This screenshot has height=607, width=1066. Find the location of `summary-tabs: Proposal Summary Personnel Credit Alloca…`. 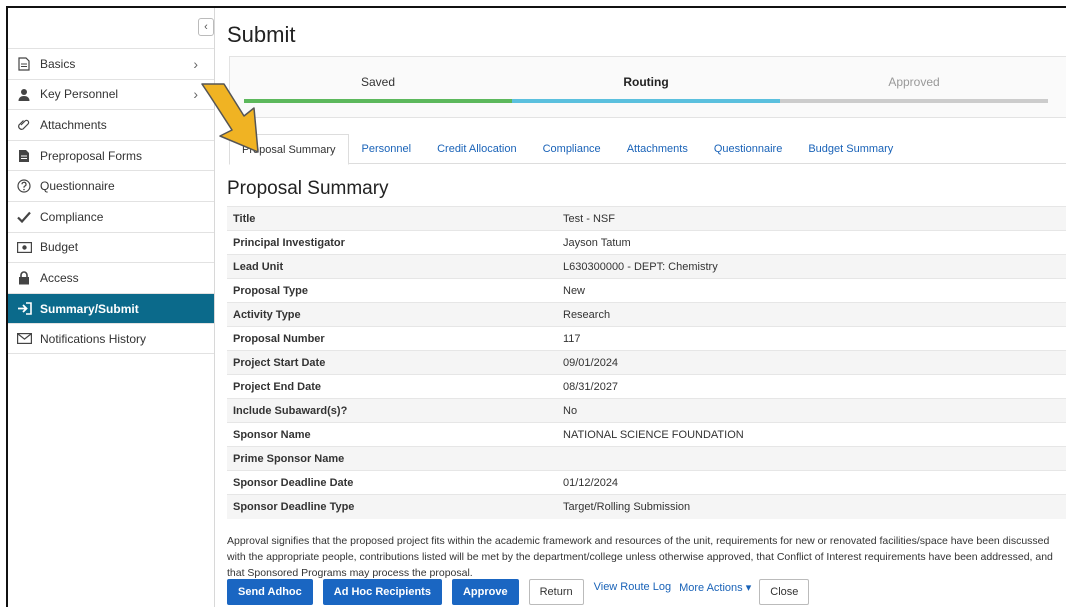

summary-tabs: Proposal Summary Personnel Credit Alloca… is located at coordinates (647, 149).